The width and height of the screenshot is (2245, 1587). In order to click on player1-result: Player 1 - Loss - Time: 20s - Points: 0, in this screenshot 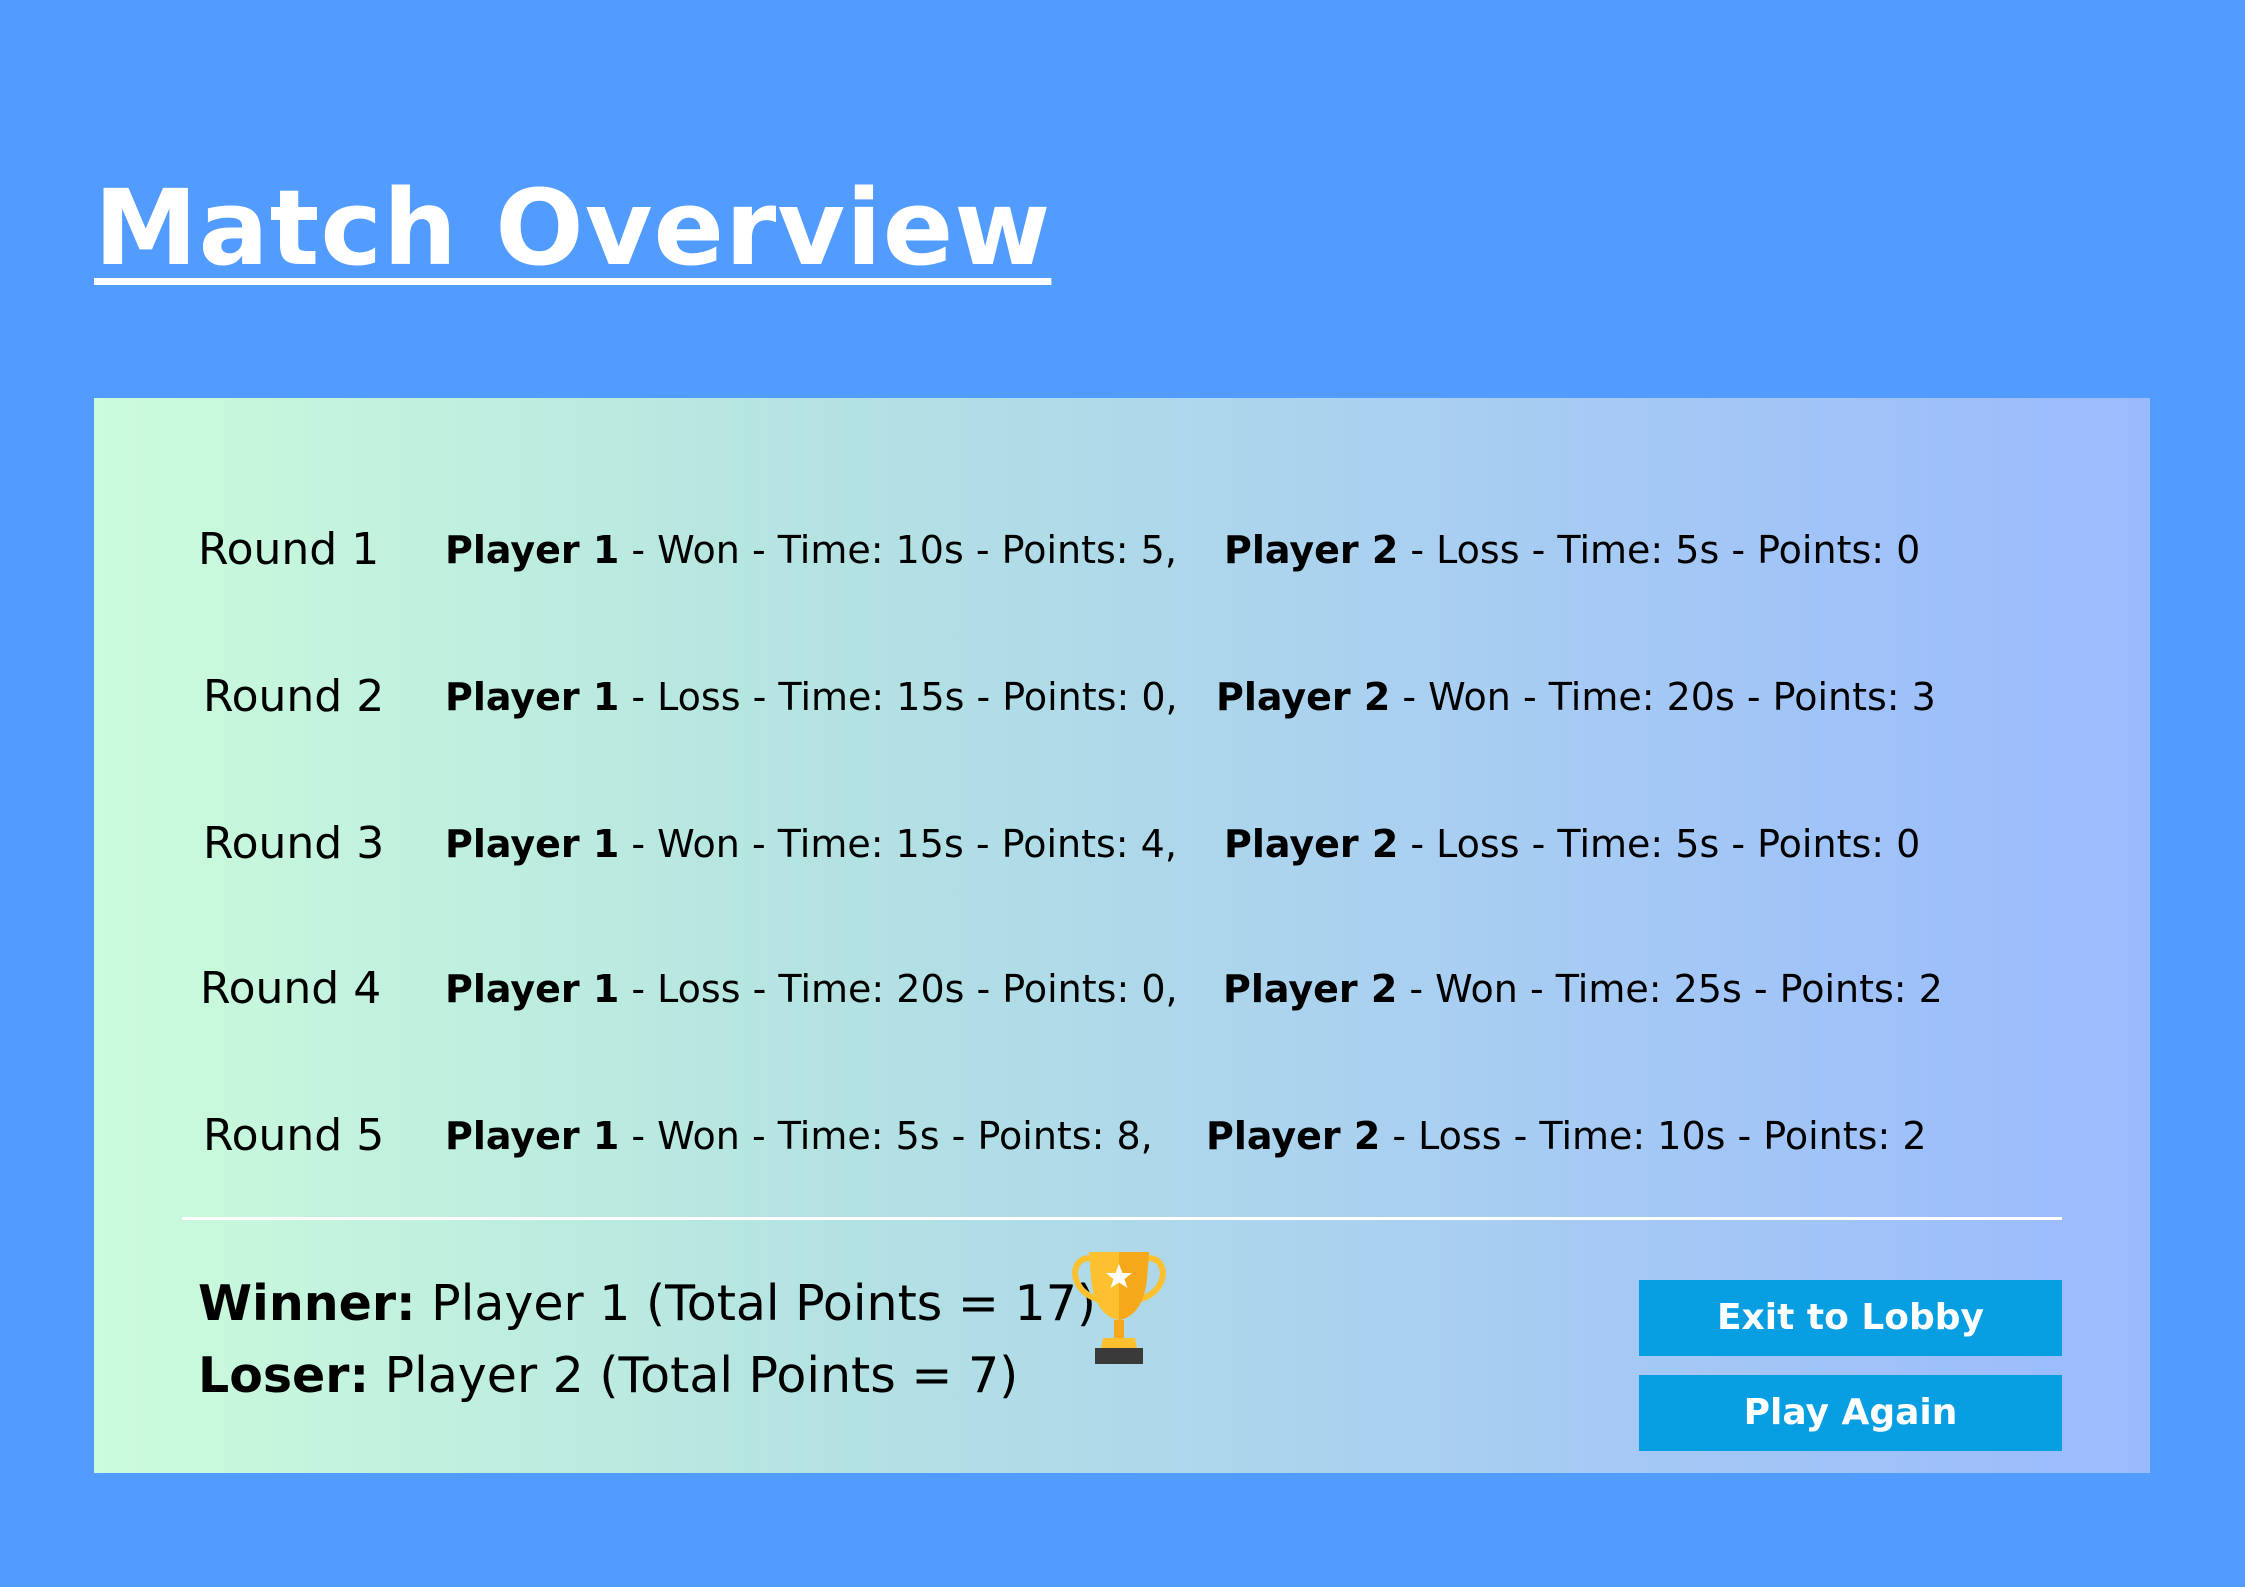, I will do `click(811, 989)`.